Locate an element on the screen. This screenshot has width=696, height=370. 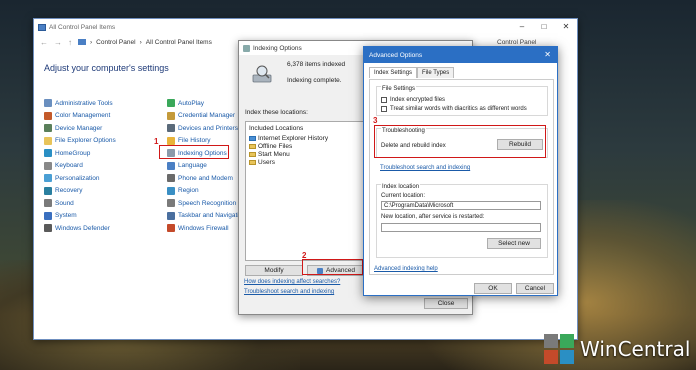
tab-bar: Index Settings File Types is located at coordinates (460, 70).